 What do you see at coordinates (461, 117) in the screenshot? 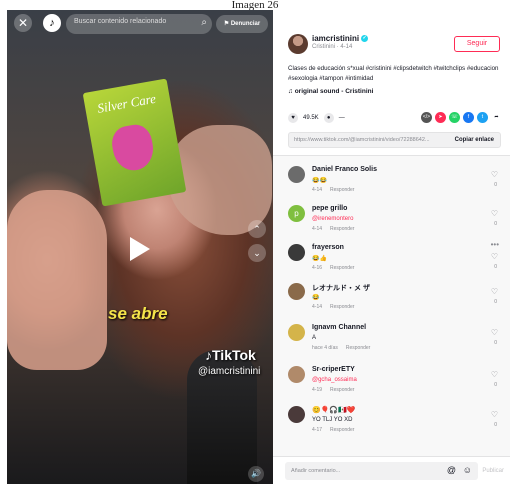
I see `share-row: </> ➤ ☏ f t ➦` at bounding box center [461, 117].